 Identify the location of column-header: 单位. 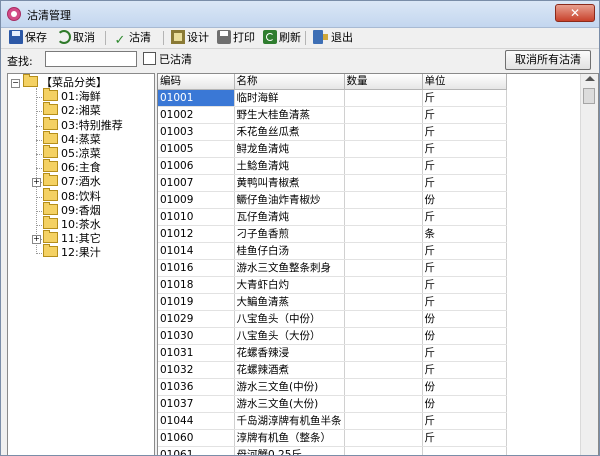
(464, 82).